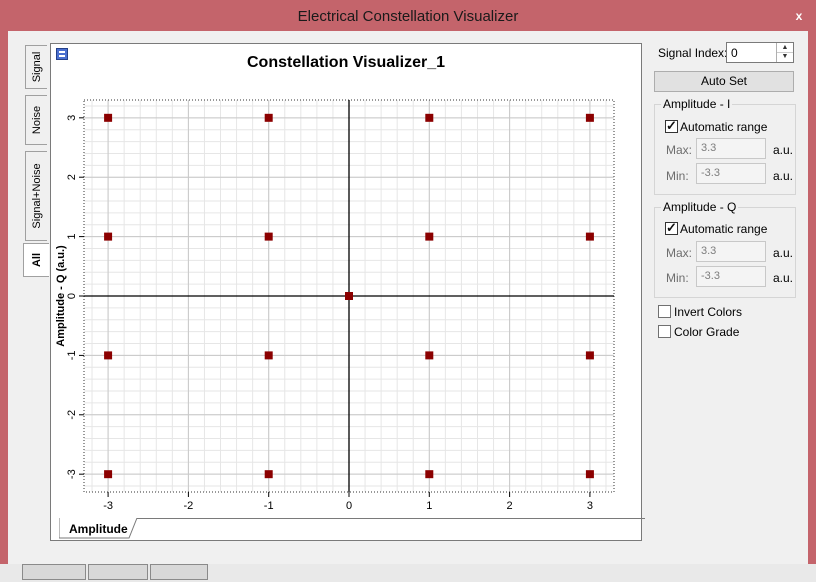  Describe the element at coordinates (731, 148) in the screenshot. I see `amp-i-max-field: 3.3` at that location.